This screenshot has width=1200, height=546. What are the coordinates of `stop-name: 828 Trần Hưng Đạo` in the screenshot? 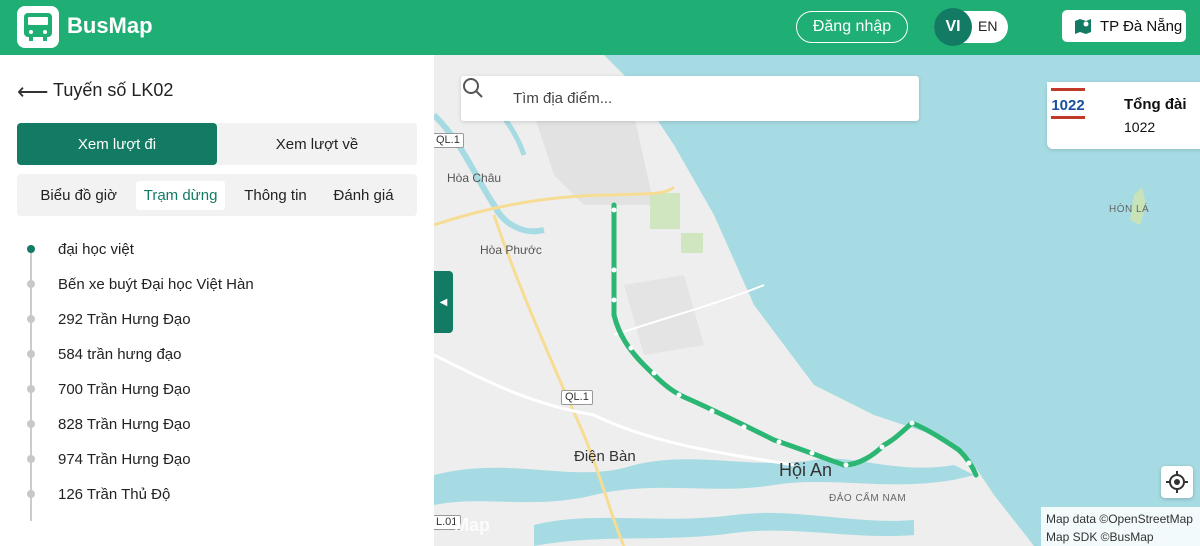 It's located at (124, 424).